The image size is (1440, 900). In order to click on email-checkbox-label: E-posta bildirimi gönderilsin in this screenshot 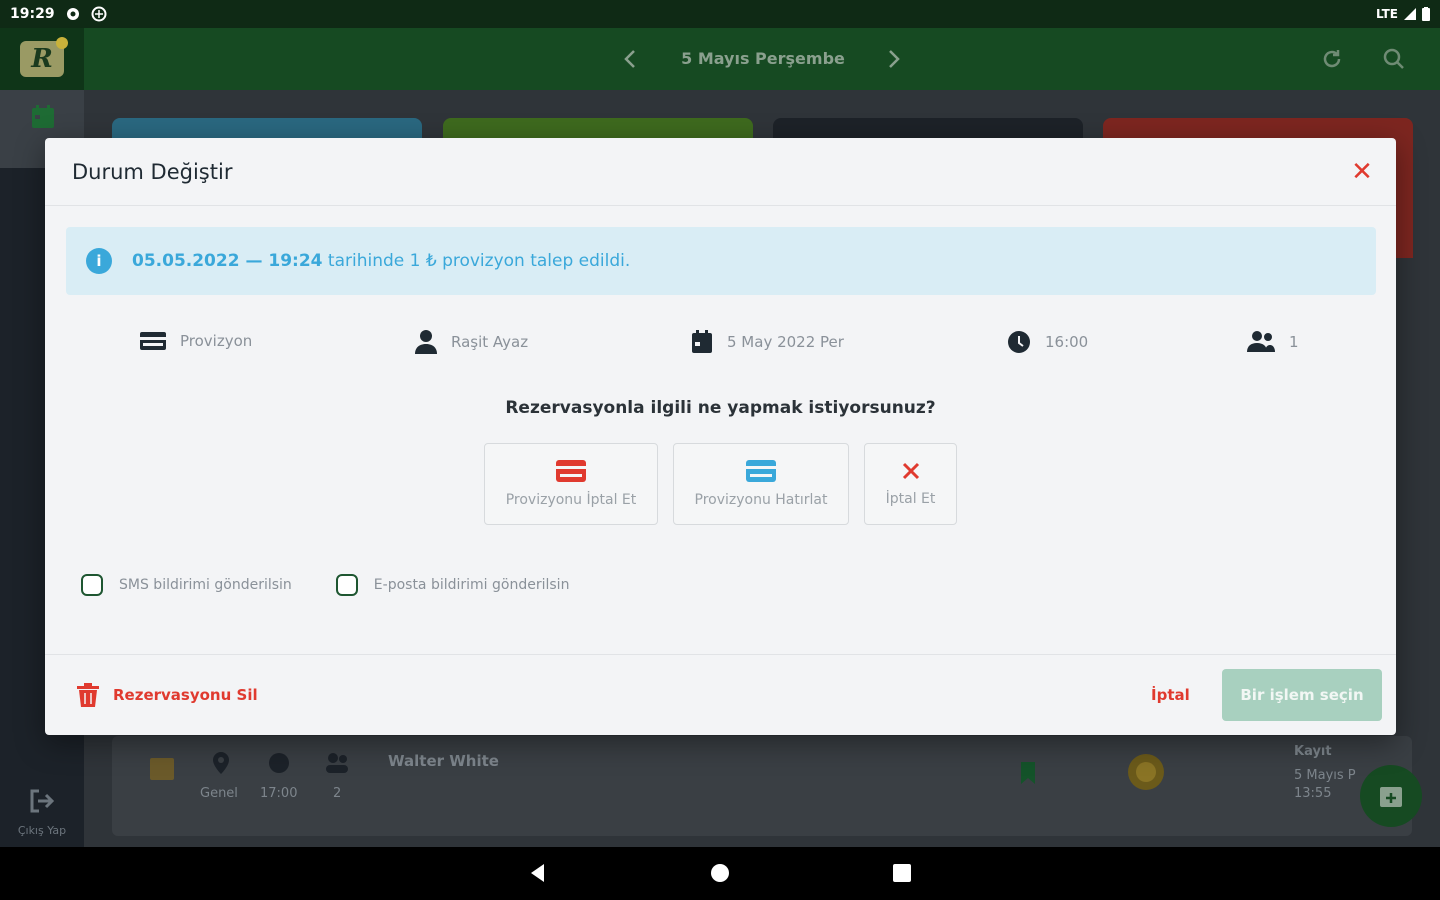, I will do `click(471, 585)`.